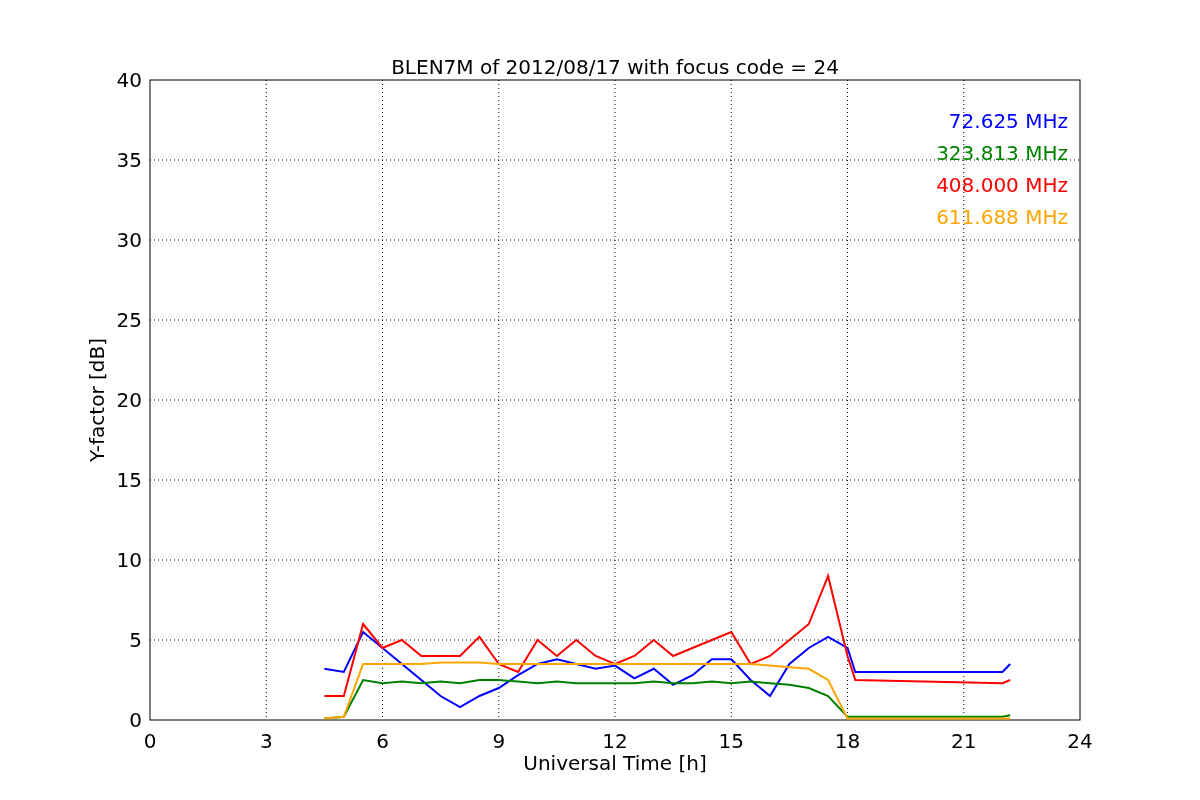 The height and width of the screenshot is (800, 1200). What do you see at coordinates (129, 240) in the screenshot?
I see `y-tick-label: 30` at bounding box center [129, 240].